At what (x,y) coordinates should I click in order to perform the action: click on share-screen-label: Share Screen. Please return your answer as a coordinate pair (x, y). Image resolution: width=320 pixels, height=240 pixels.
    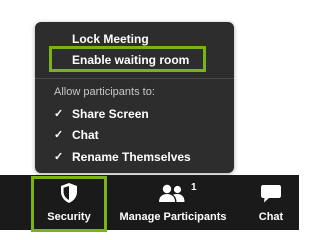
    Looking at the image, I should click on (110, 114).